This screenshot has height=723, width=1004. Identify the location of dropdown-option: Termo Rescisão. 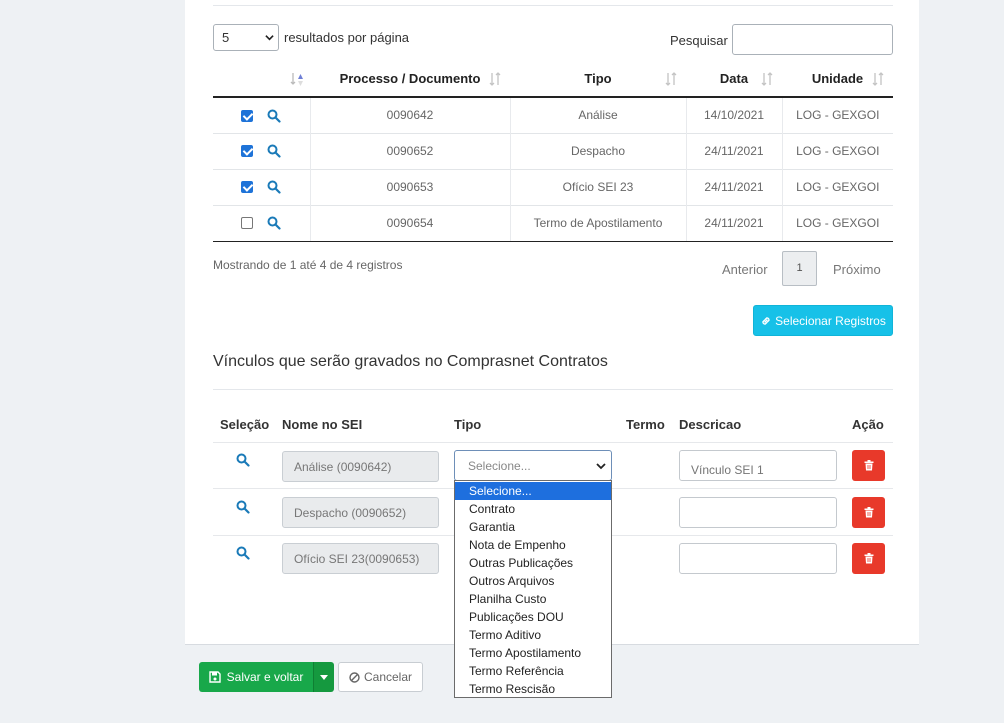
(533, 689).